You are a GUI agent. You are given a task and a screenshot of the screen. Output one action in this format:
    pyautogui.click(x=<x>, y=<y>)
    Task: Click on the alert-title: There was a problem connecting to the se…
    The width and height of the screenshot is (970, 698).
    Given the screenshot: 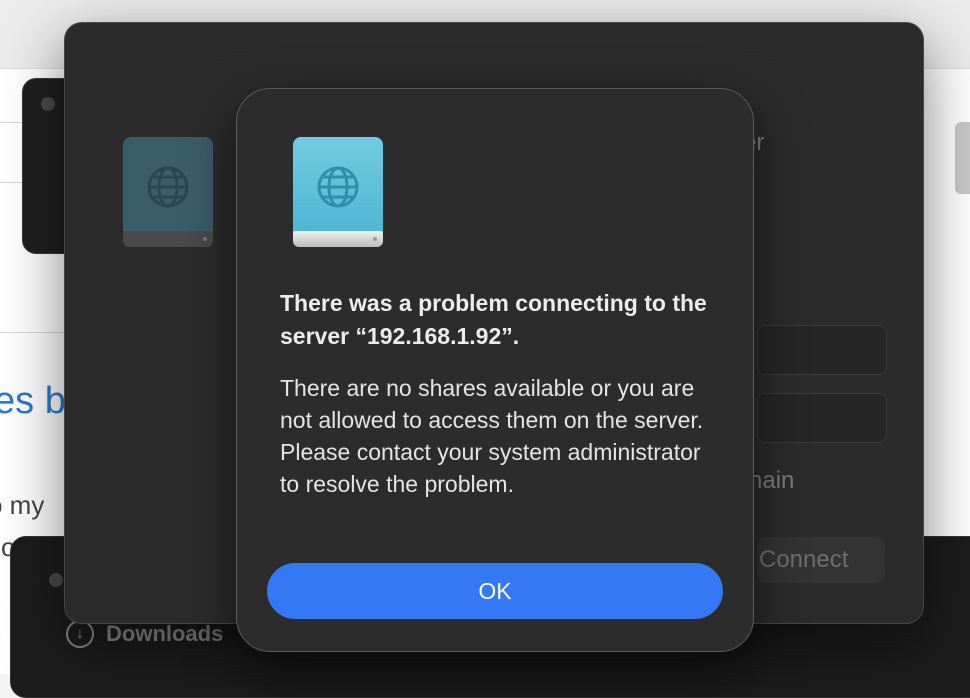 What is the action you would take?
    pyautogui.click(x=493, y=319)
    